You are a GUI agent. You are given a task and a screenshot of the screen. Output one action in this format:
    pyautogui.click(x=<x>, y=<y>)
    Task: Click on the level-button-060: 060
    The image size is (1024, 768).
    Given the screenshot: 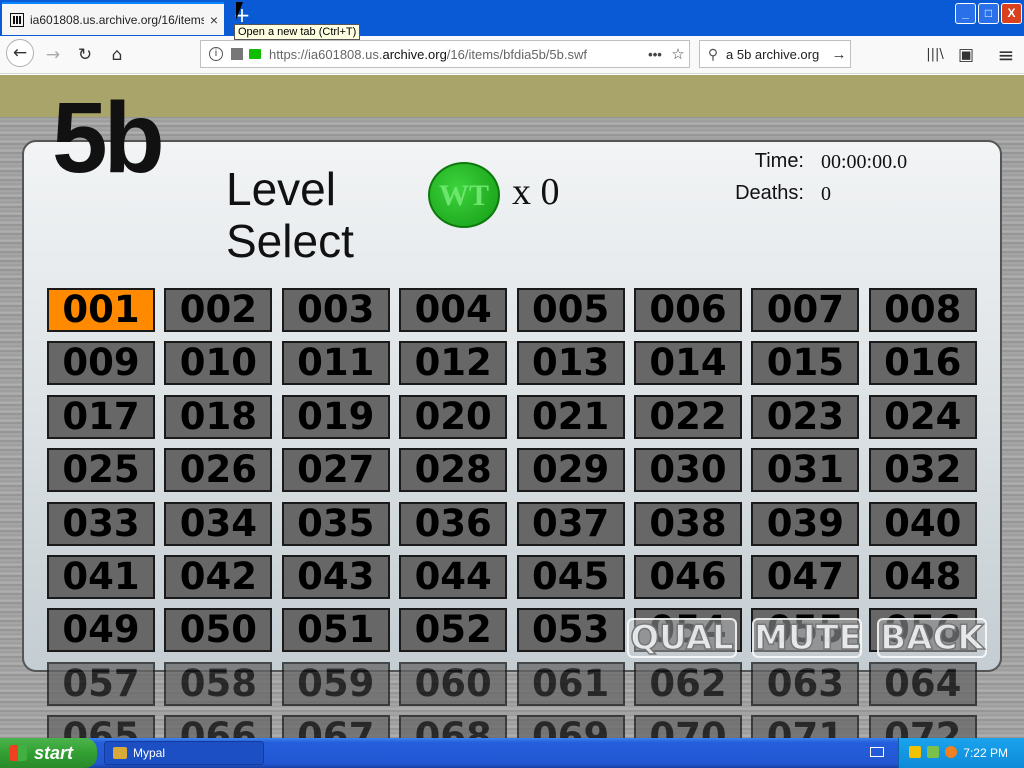 What is the action you would take?
    pyautogui.click(x=453, y=683)
    